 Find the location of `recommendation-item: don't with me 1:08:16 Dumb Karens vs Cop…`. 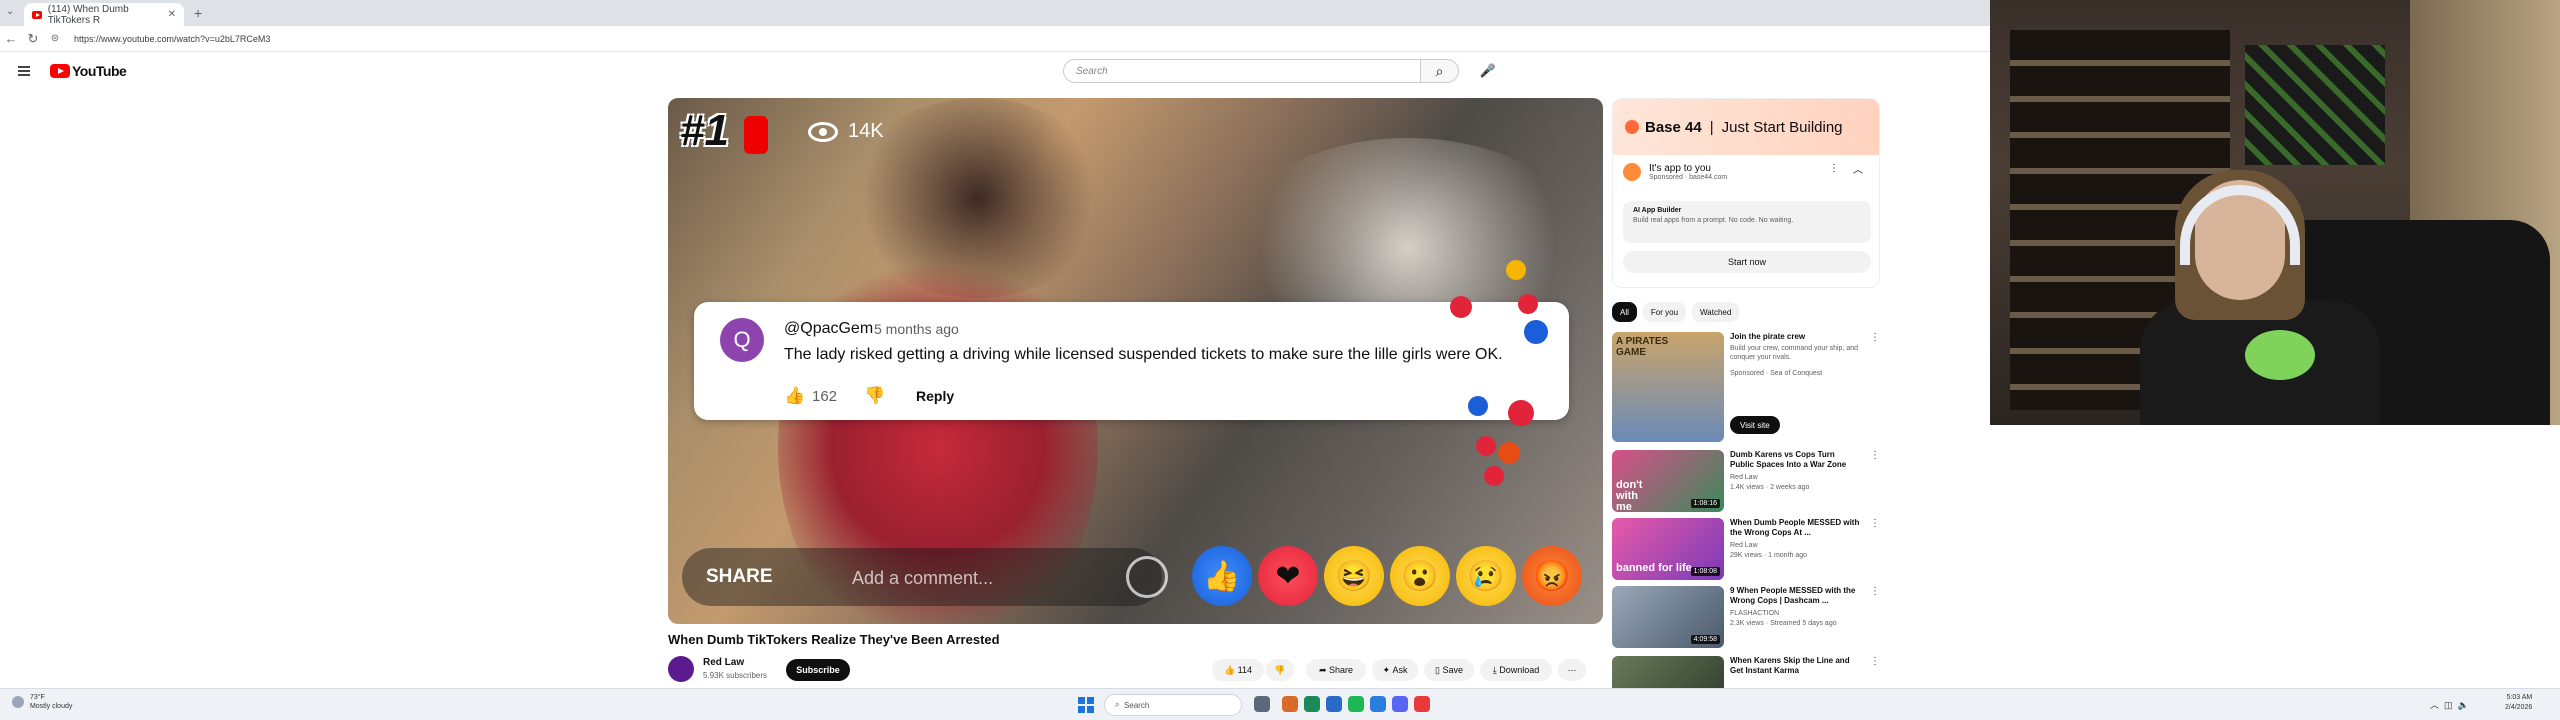

recommendation-item: don't with me 1:08:16 Dumb Karens vs Cop… is located at coordinates (1746, 481).